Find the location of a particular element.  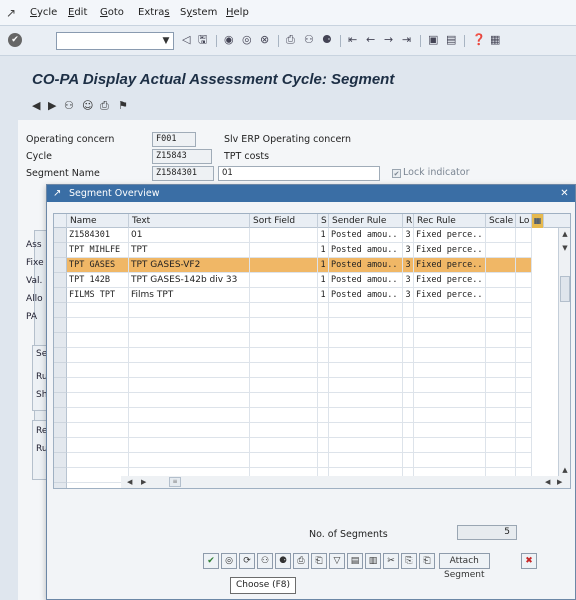

command-field is located at coordinates (115, 41).